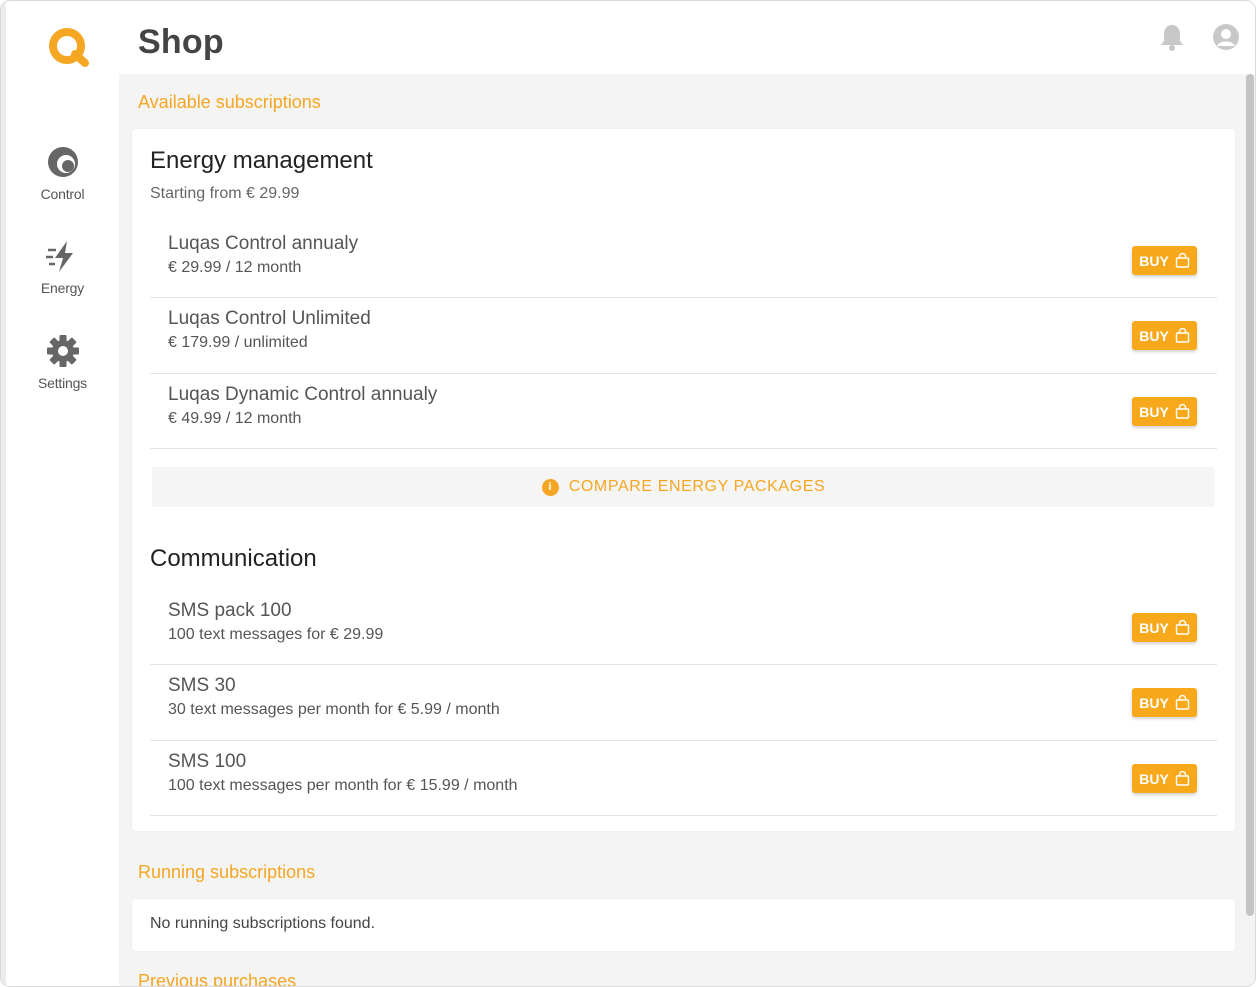  I want to click on sidebar-item-label: Energy, so click(62, 288).